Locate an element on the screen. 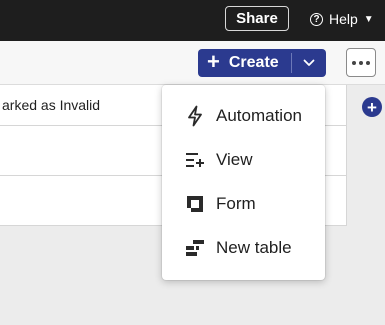  create-dropdown-toggle is located at coordinates (309, 63).